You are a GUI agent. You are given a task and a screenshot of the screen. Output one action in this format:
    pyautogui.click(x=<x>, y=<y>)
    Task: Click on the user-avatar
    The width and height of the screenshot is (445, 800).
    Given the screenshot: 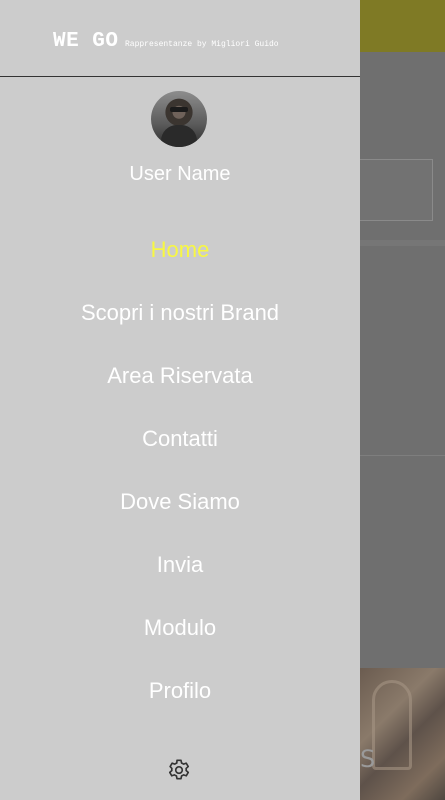 What is the action you would take?
    pyautogui.click(x=179, y=119)
    